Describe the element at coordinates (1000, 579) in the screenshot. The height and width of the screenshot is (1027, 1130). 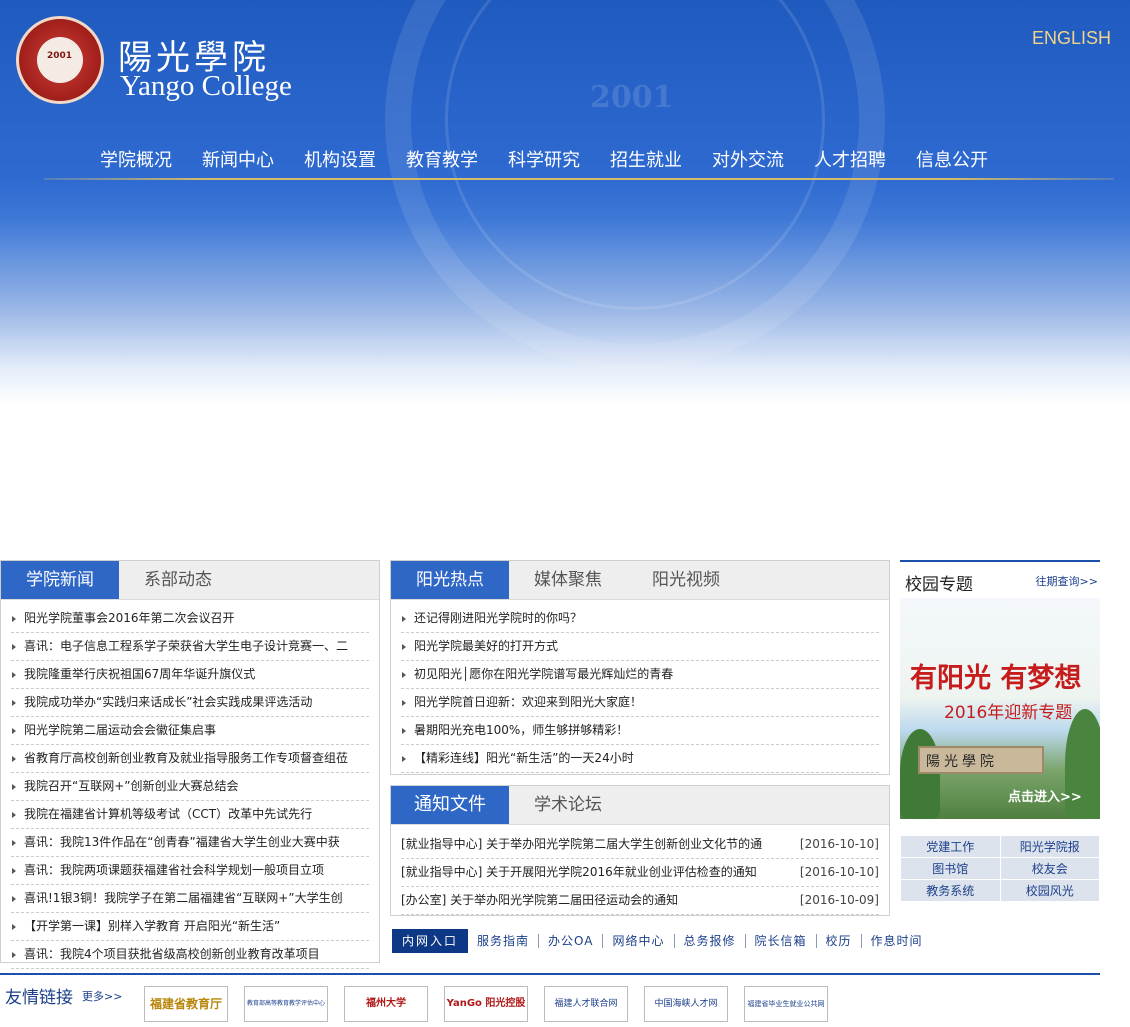
I see `campus-topics-header: 校园专题 往期查询>>` at that location.